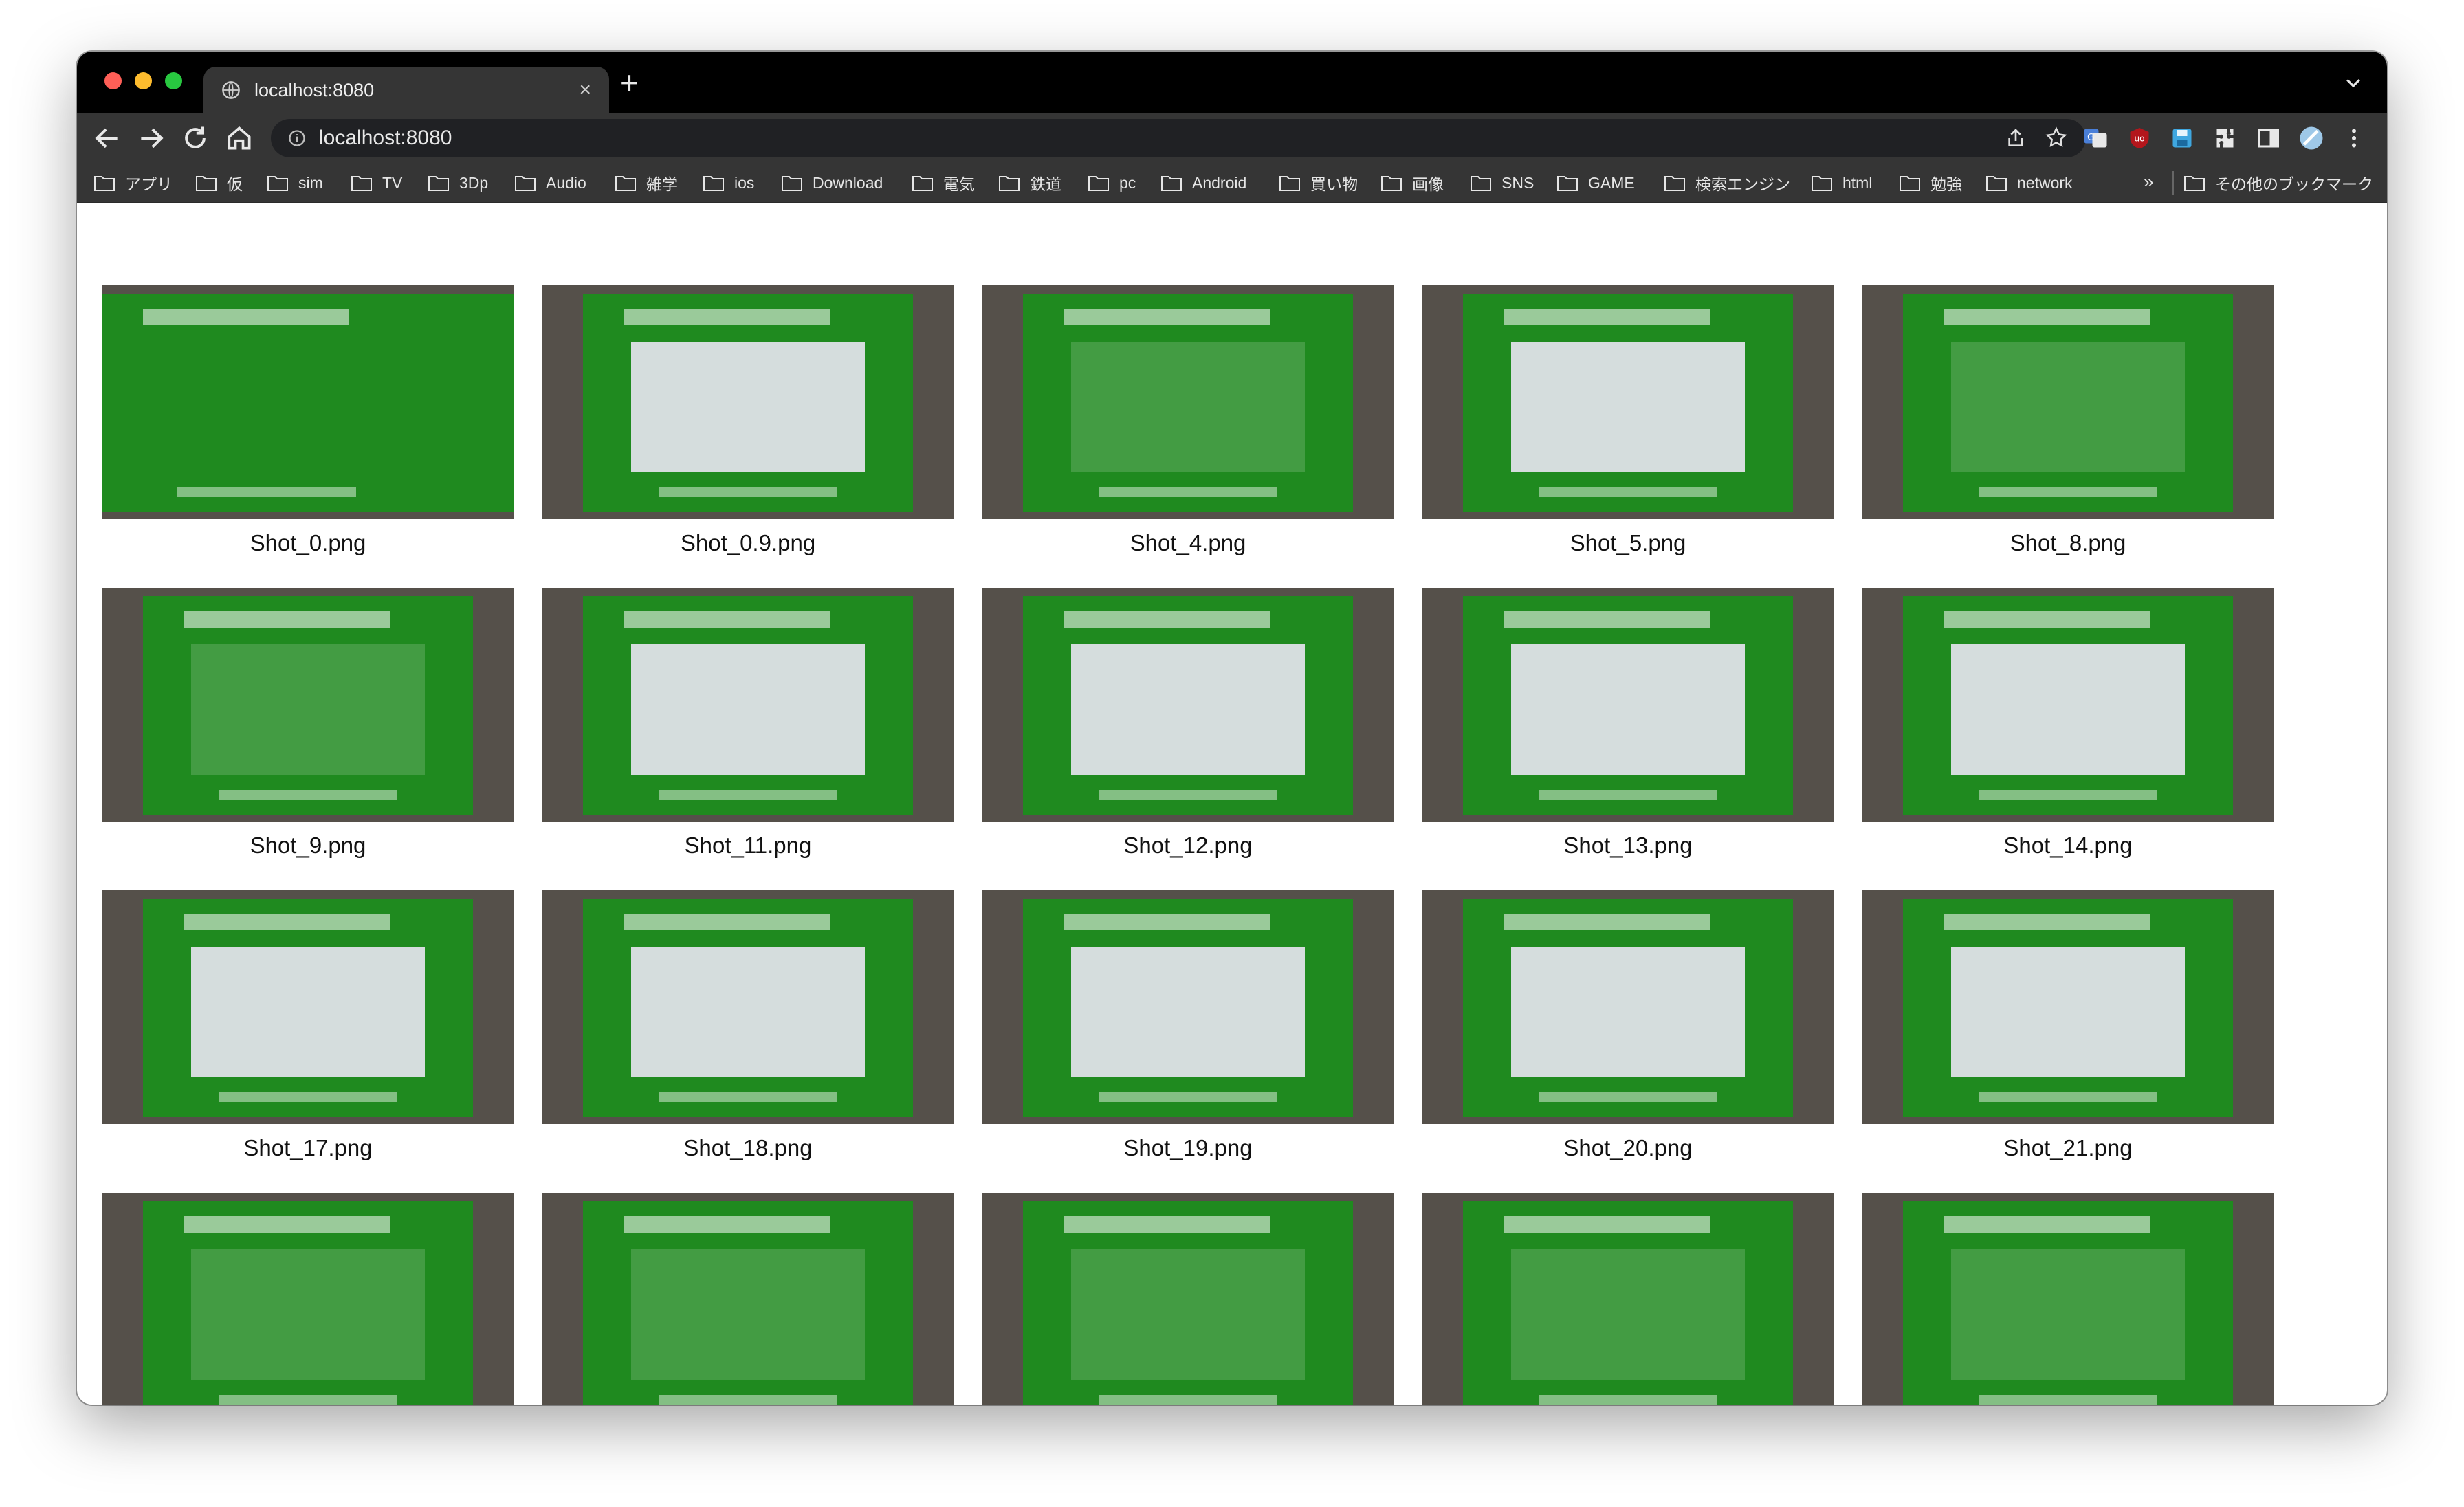  Describe the element at coordinates (295, 183) in the screenshot. I see `bookmark-folder: sim` at that location.